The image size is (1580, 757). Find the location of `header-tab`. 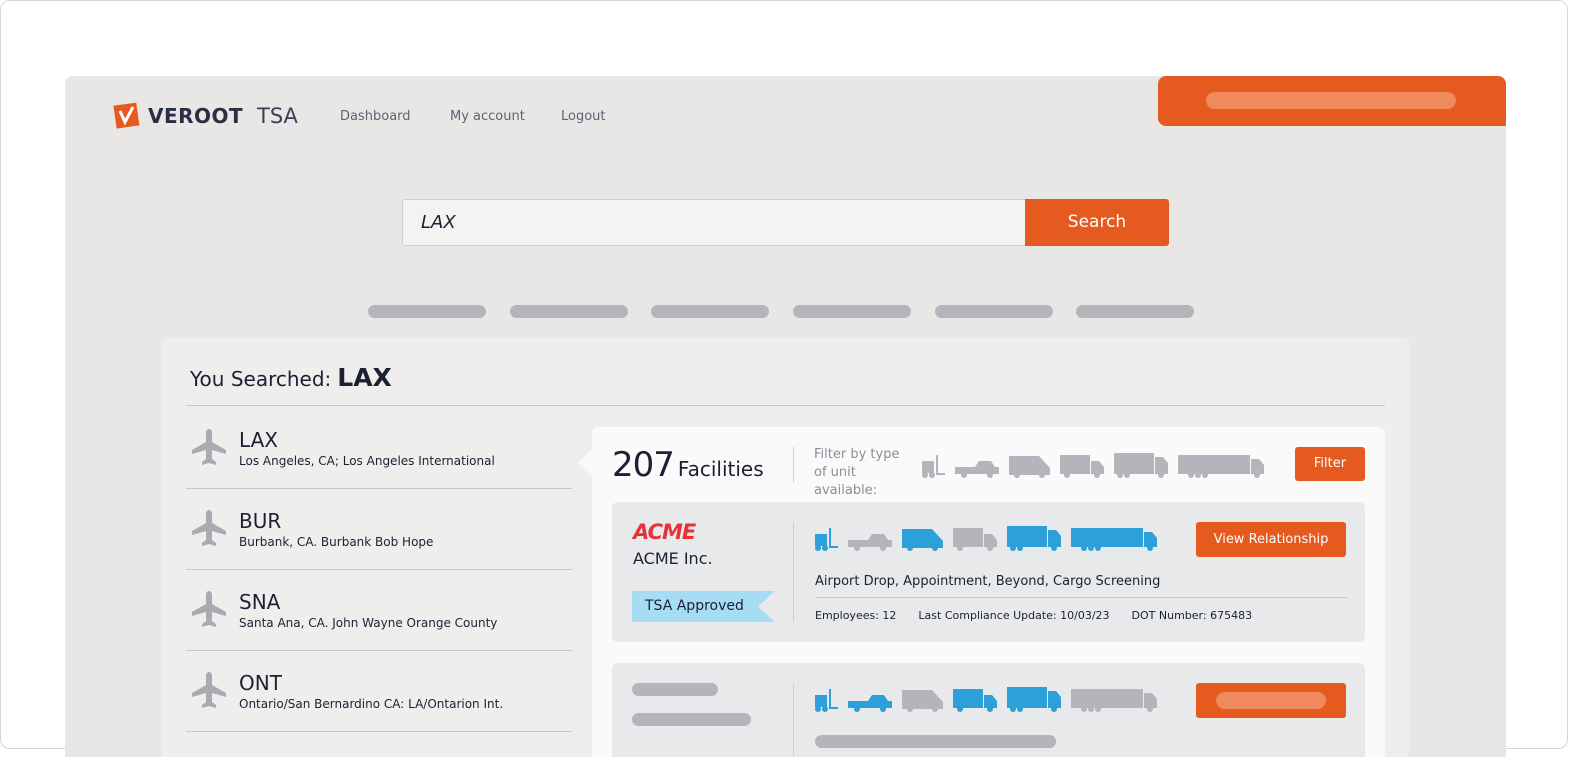

header-tab is located at coordinates (1332, 101).